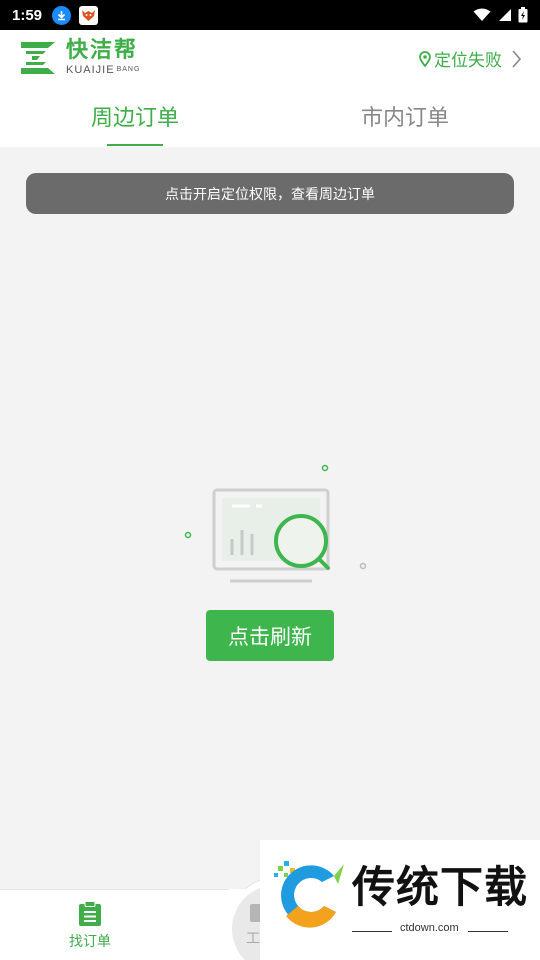  What do you see at coordinates (275, 523) in the screenshot?
I see `empty-orders-illustration` at bounding box center [275, 523].